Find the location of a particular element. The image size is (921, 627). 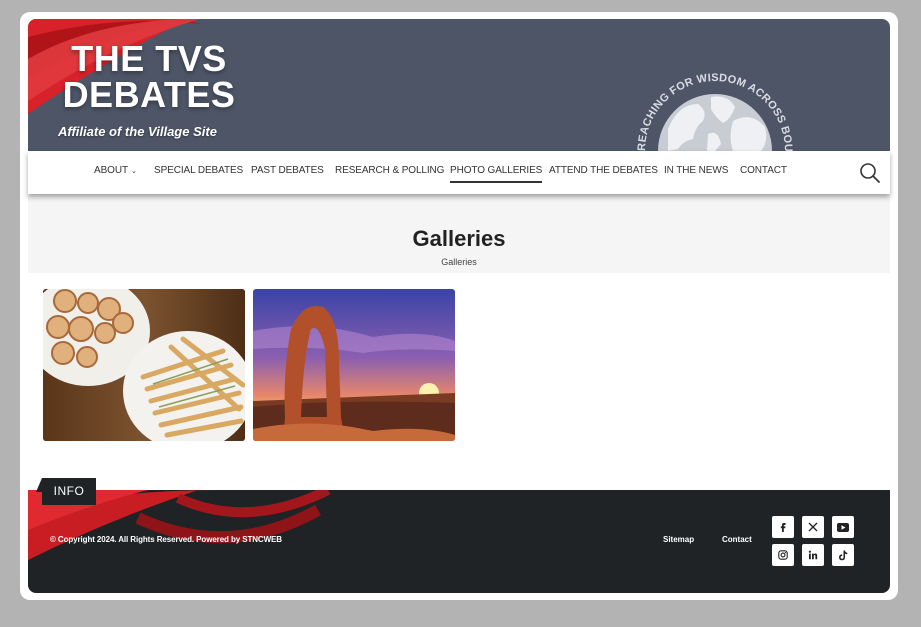

footer-link-contact: Contact is located at coordinates (737, 539).